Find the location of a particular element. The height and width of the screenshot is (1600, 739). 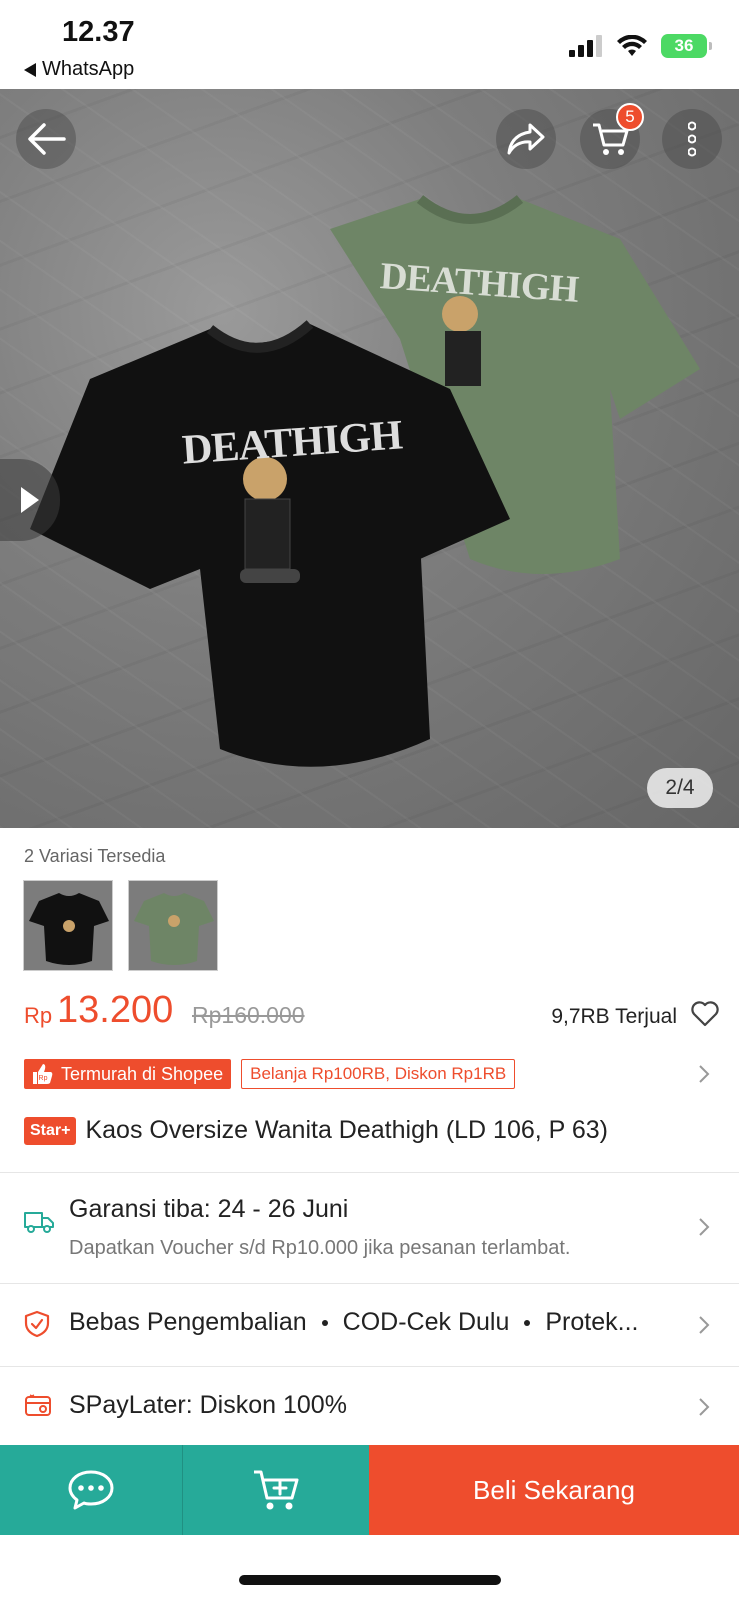

price-currency: Rp is located at coordinates (38, 1015).